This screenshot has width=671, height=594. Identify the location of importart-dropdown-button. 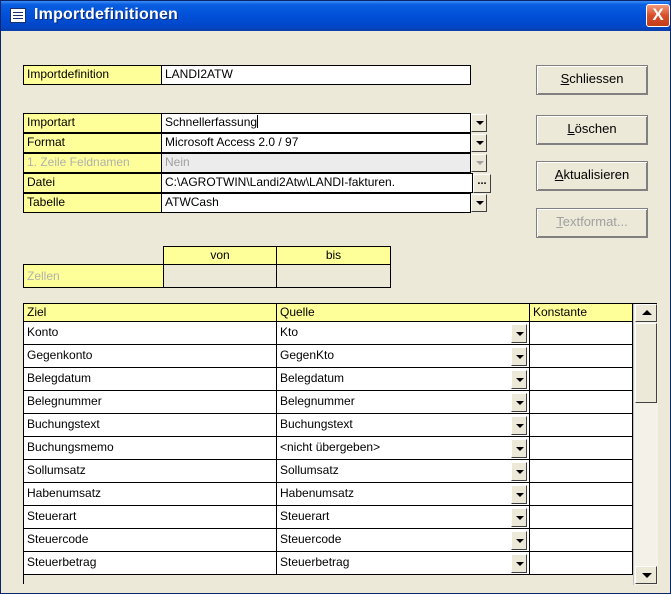
(479, 123).